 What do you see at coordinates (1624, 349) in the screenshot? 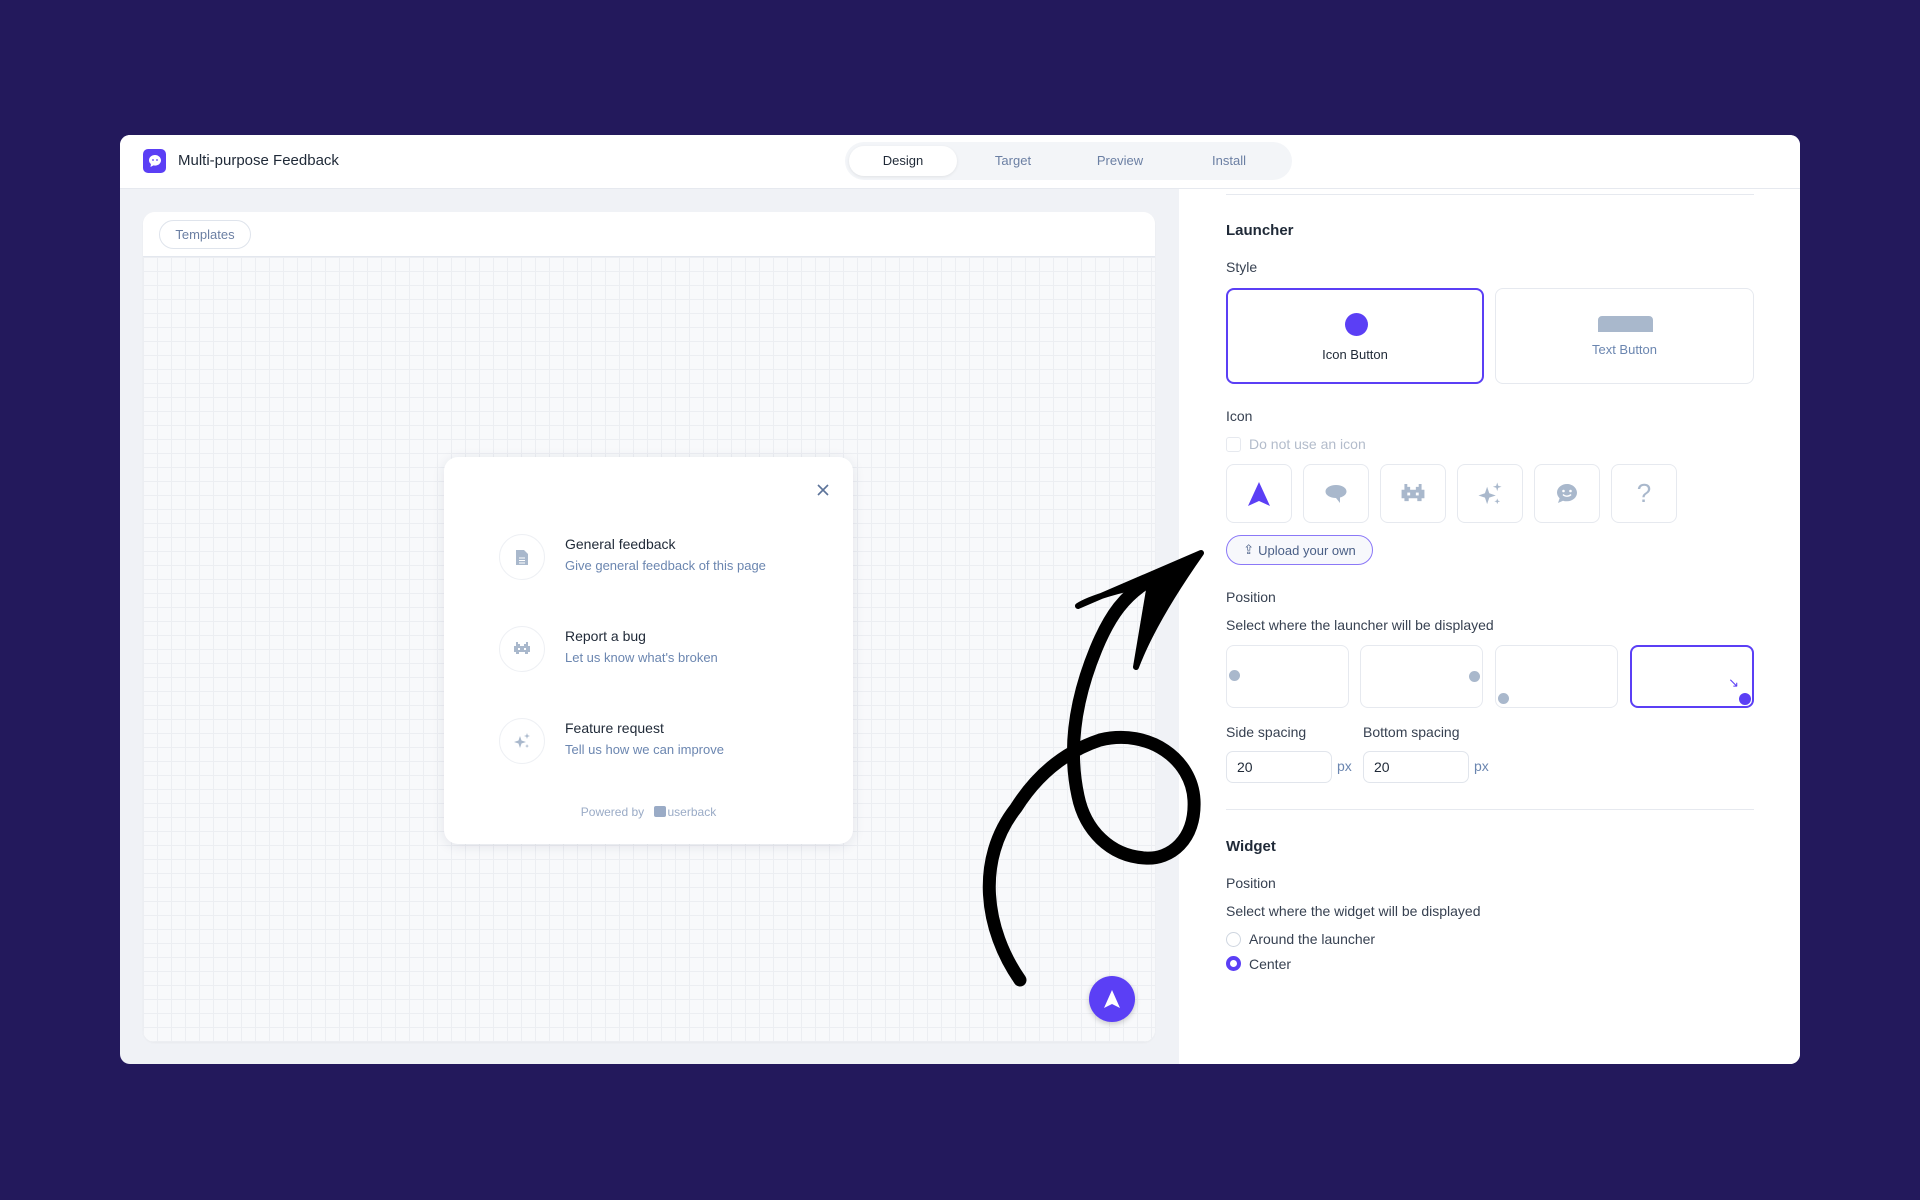
I see `style-label-text: Text Button` at bounding box center [1624, 349].